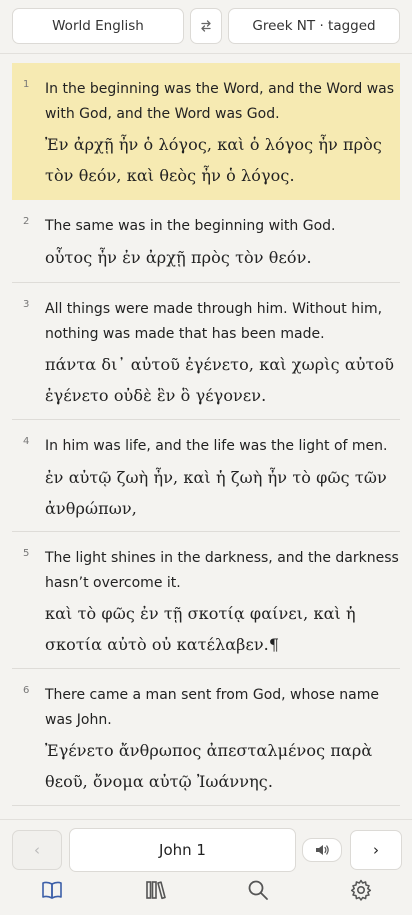 The image size is (412, 915). Describe the element at coordinates (26, 690) in the screenshot. I see `verse-number: 6` at that location.